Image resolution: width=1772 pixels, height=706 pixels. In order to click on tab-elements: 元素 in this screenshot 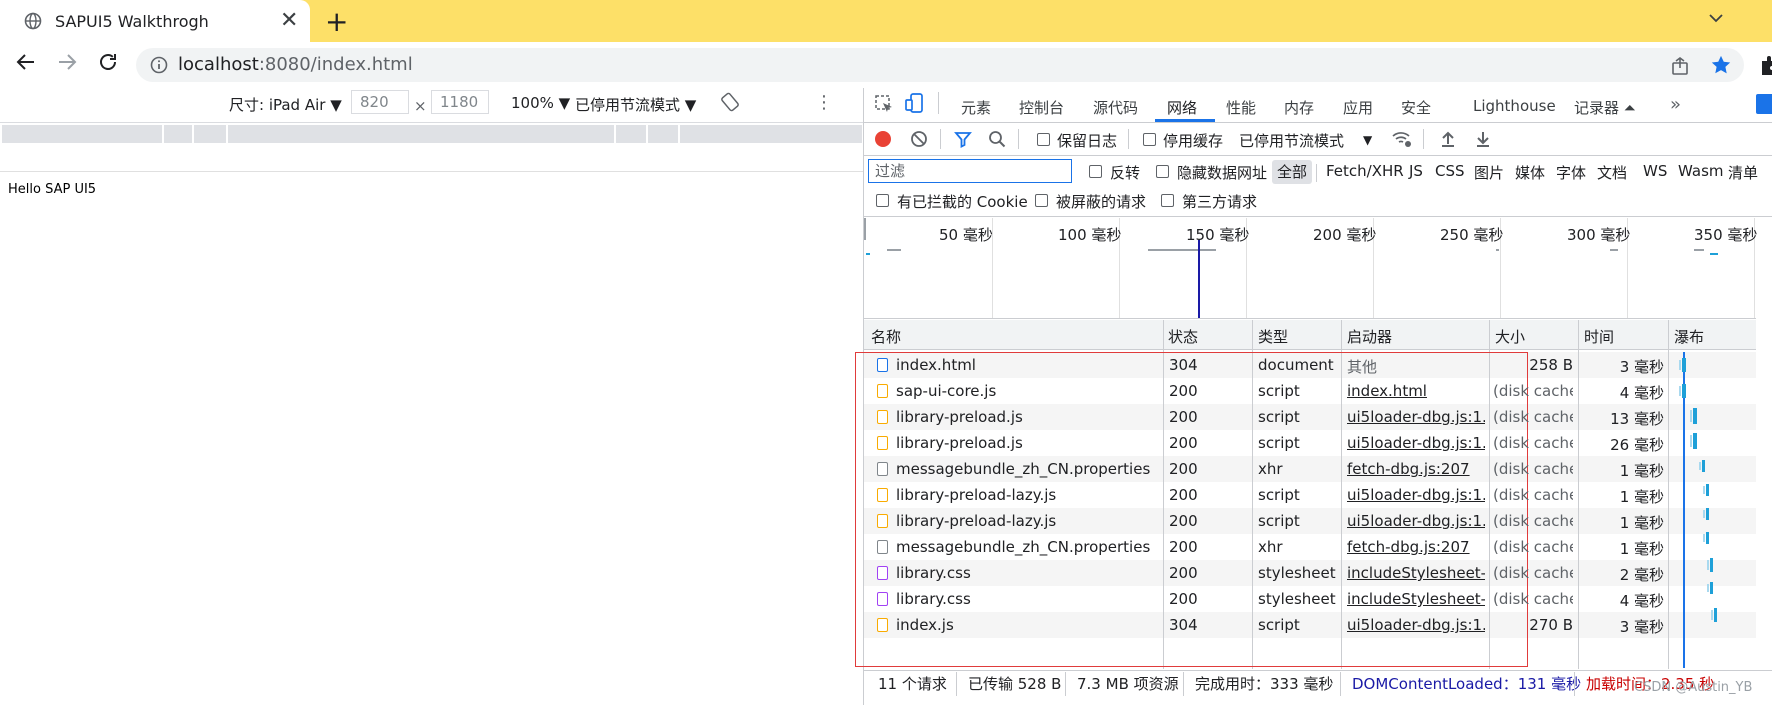, I will do `click(976, 107)`.